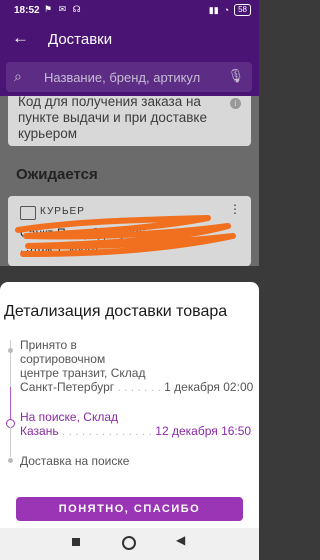  What do you see at coordinates (20, 38) in the screenshot?
I see `back-arrow-icon: ←` at bounding box center [20, 38].